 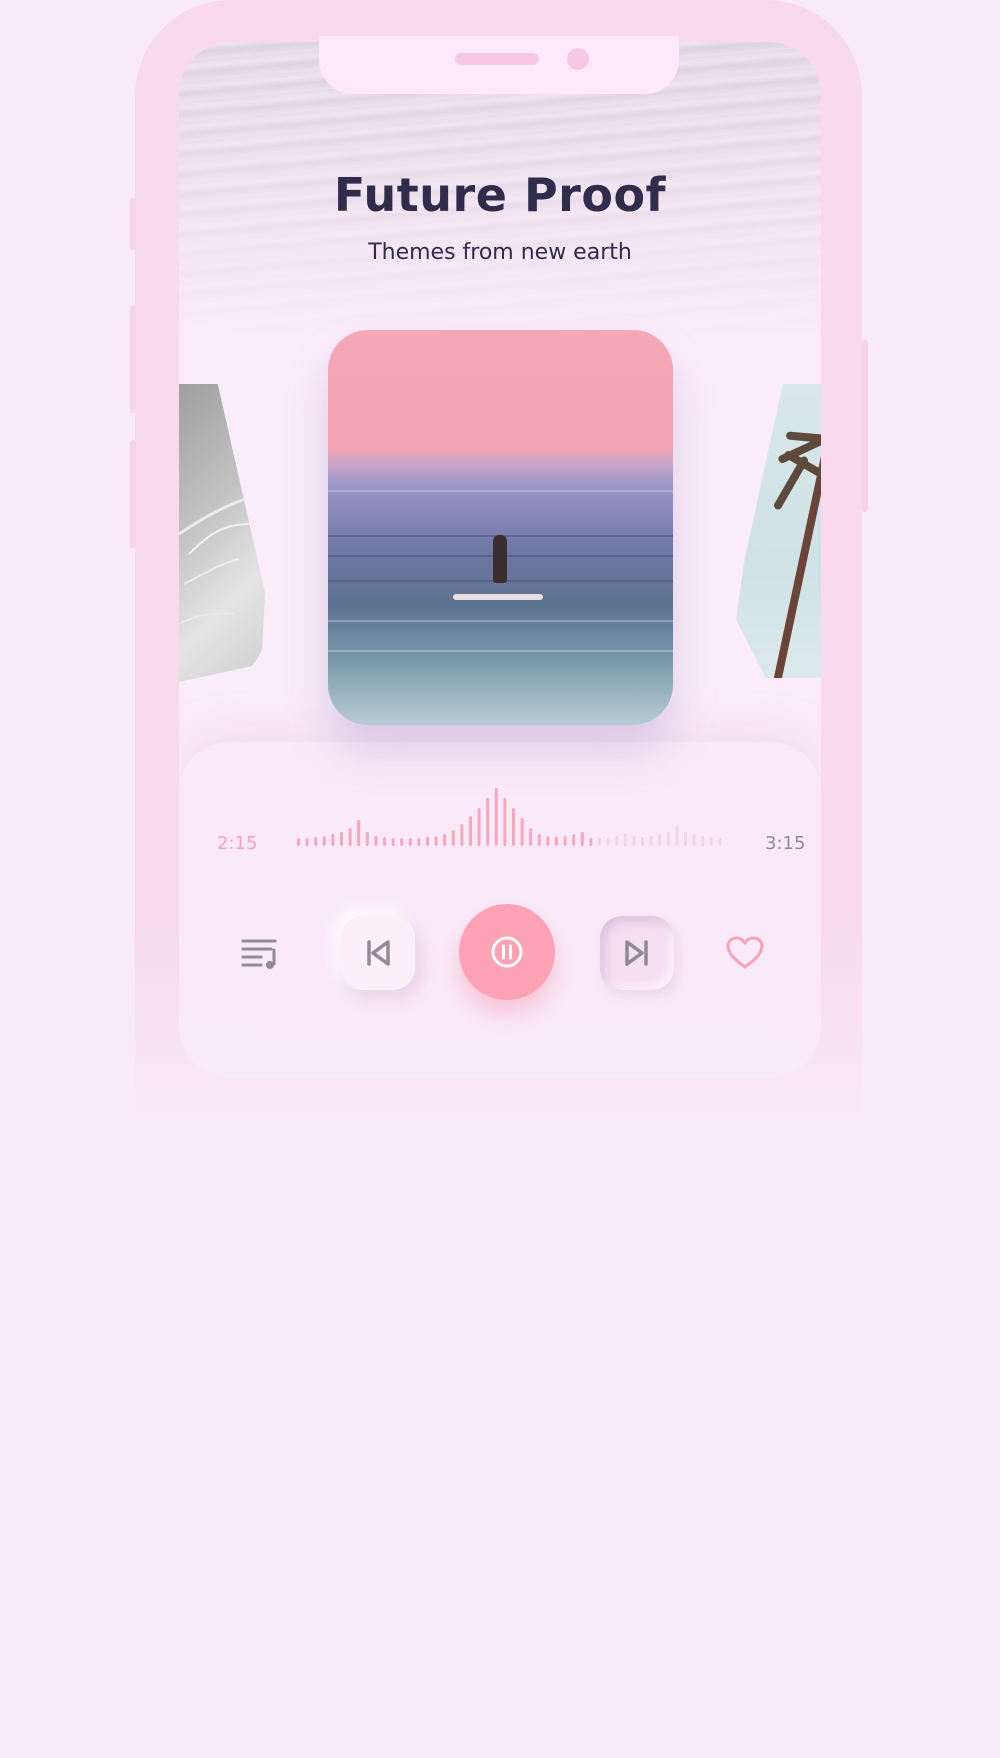 What do you see at coordinates (500, 491) in the screenshot?
I see `horizon-line` at bounding box center [500, 491].